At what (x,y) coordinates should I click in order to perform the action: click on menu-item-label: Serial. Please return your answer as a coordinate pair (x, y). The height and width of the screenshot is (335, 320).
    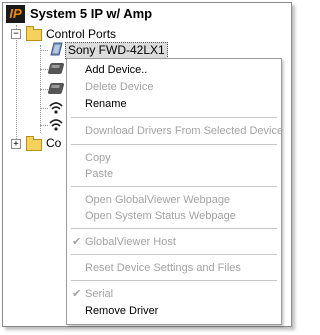
    Looking at the image, I should click on (99, 294).